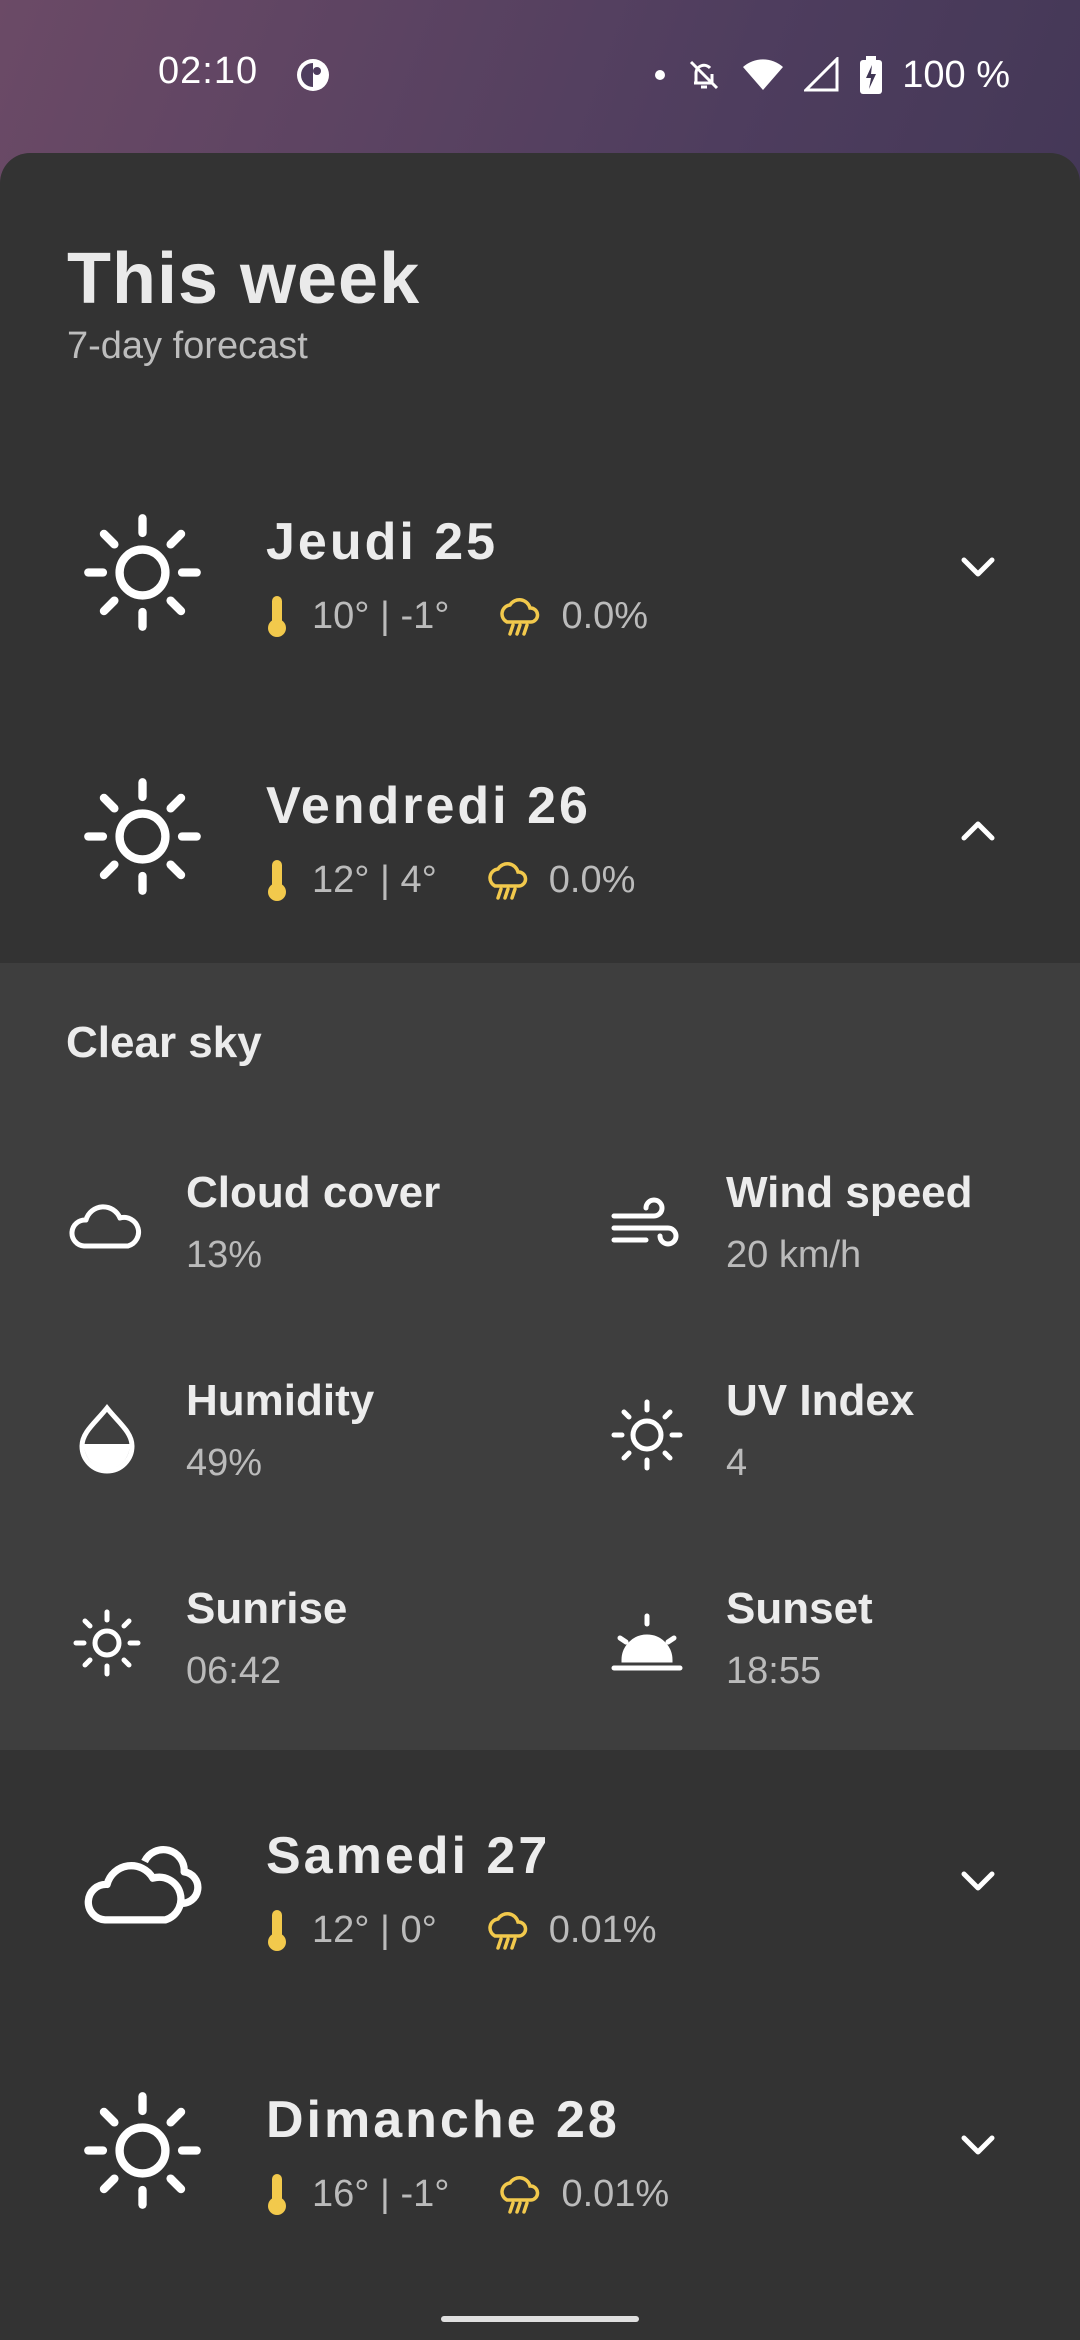  I want to click on page-subtitle: 7-day forecast, so click(187, 346).